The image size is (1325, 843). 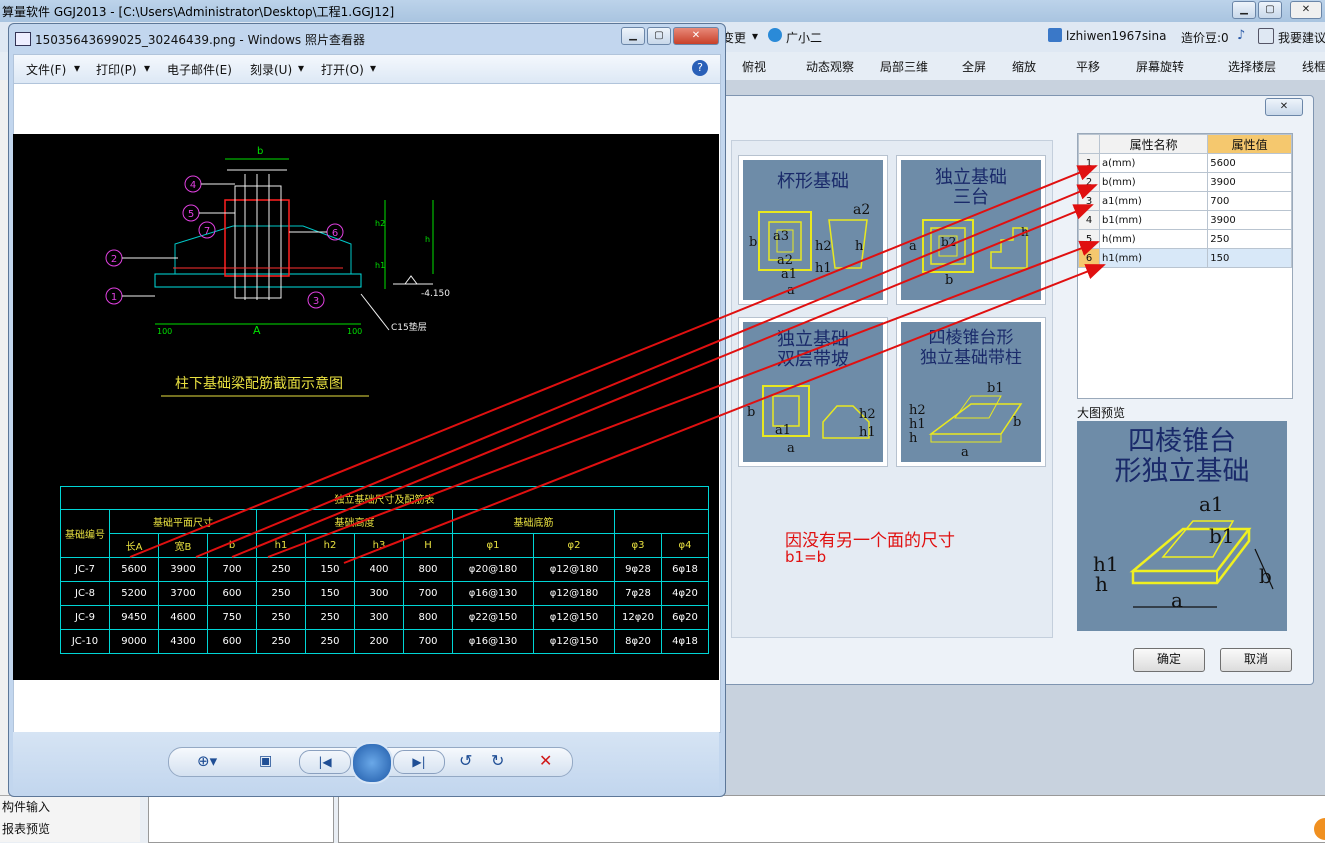 I want to click on ok-button: 确定, so click(x=1169, y=660).